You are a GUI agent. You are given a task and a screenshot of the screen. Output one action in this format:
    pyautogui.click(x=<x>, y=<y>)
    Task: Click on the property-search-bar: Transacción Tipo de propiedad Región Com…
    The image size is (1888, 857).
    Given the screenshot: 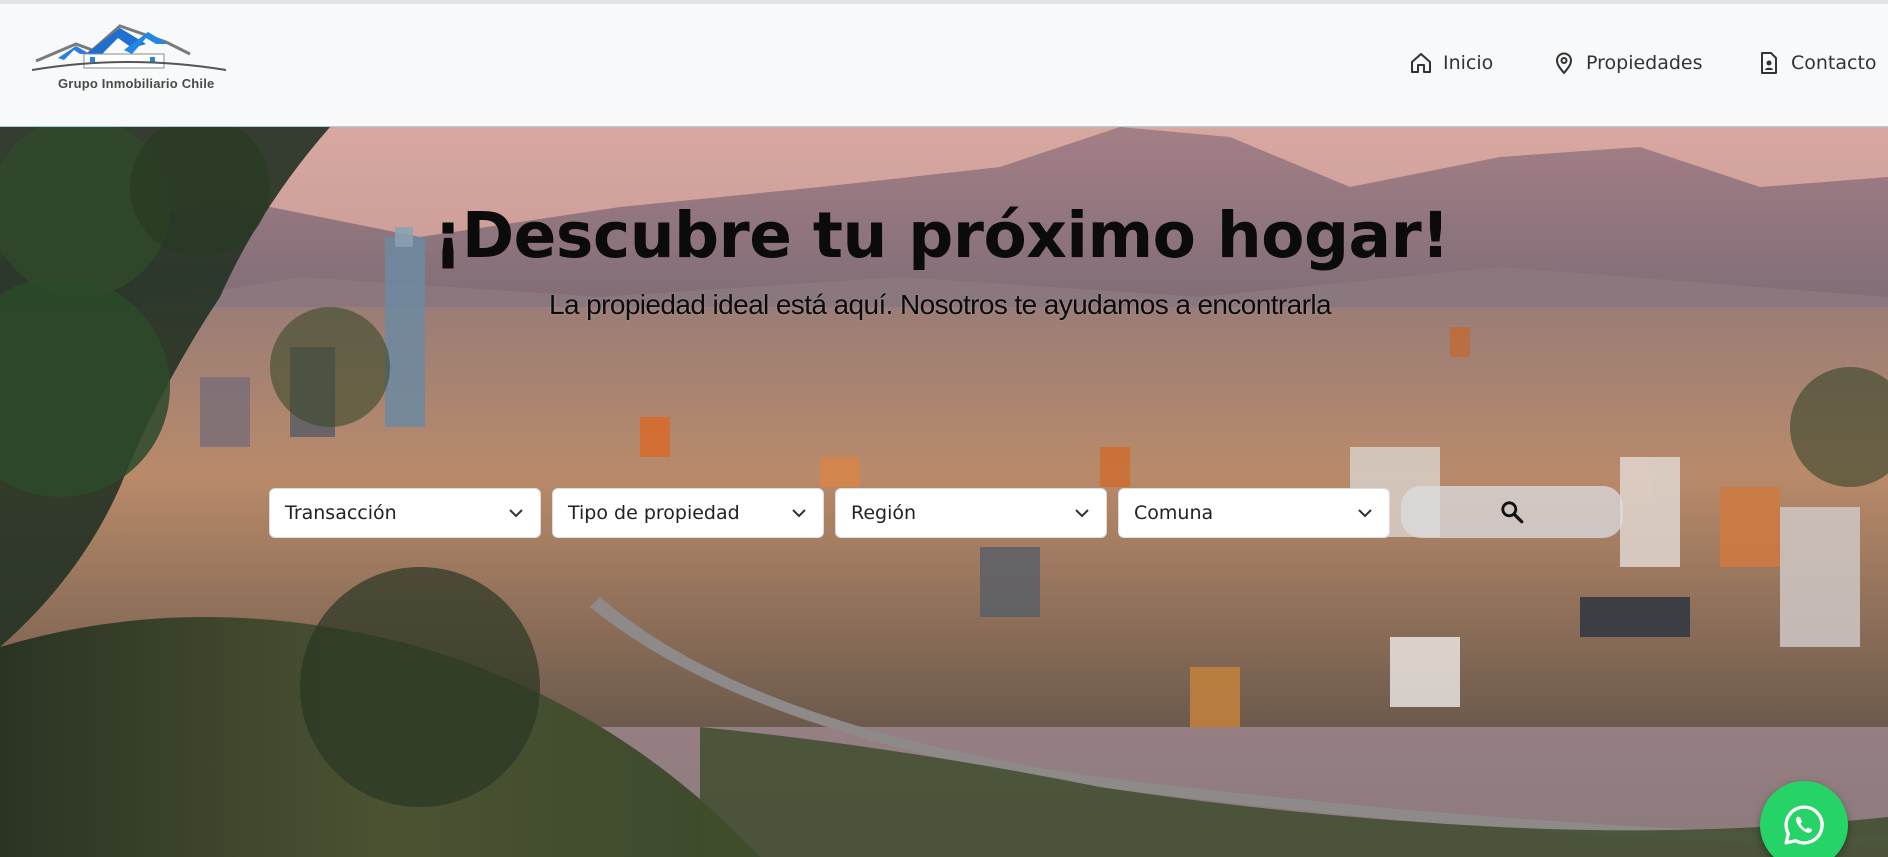 What is the action you would take?
    pyautogui.click(x=945, y=511)
    